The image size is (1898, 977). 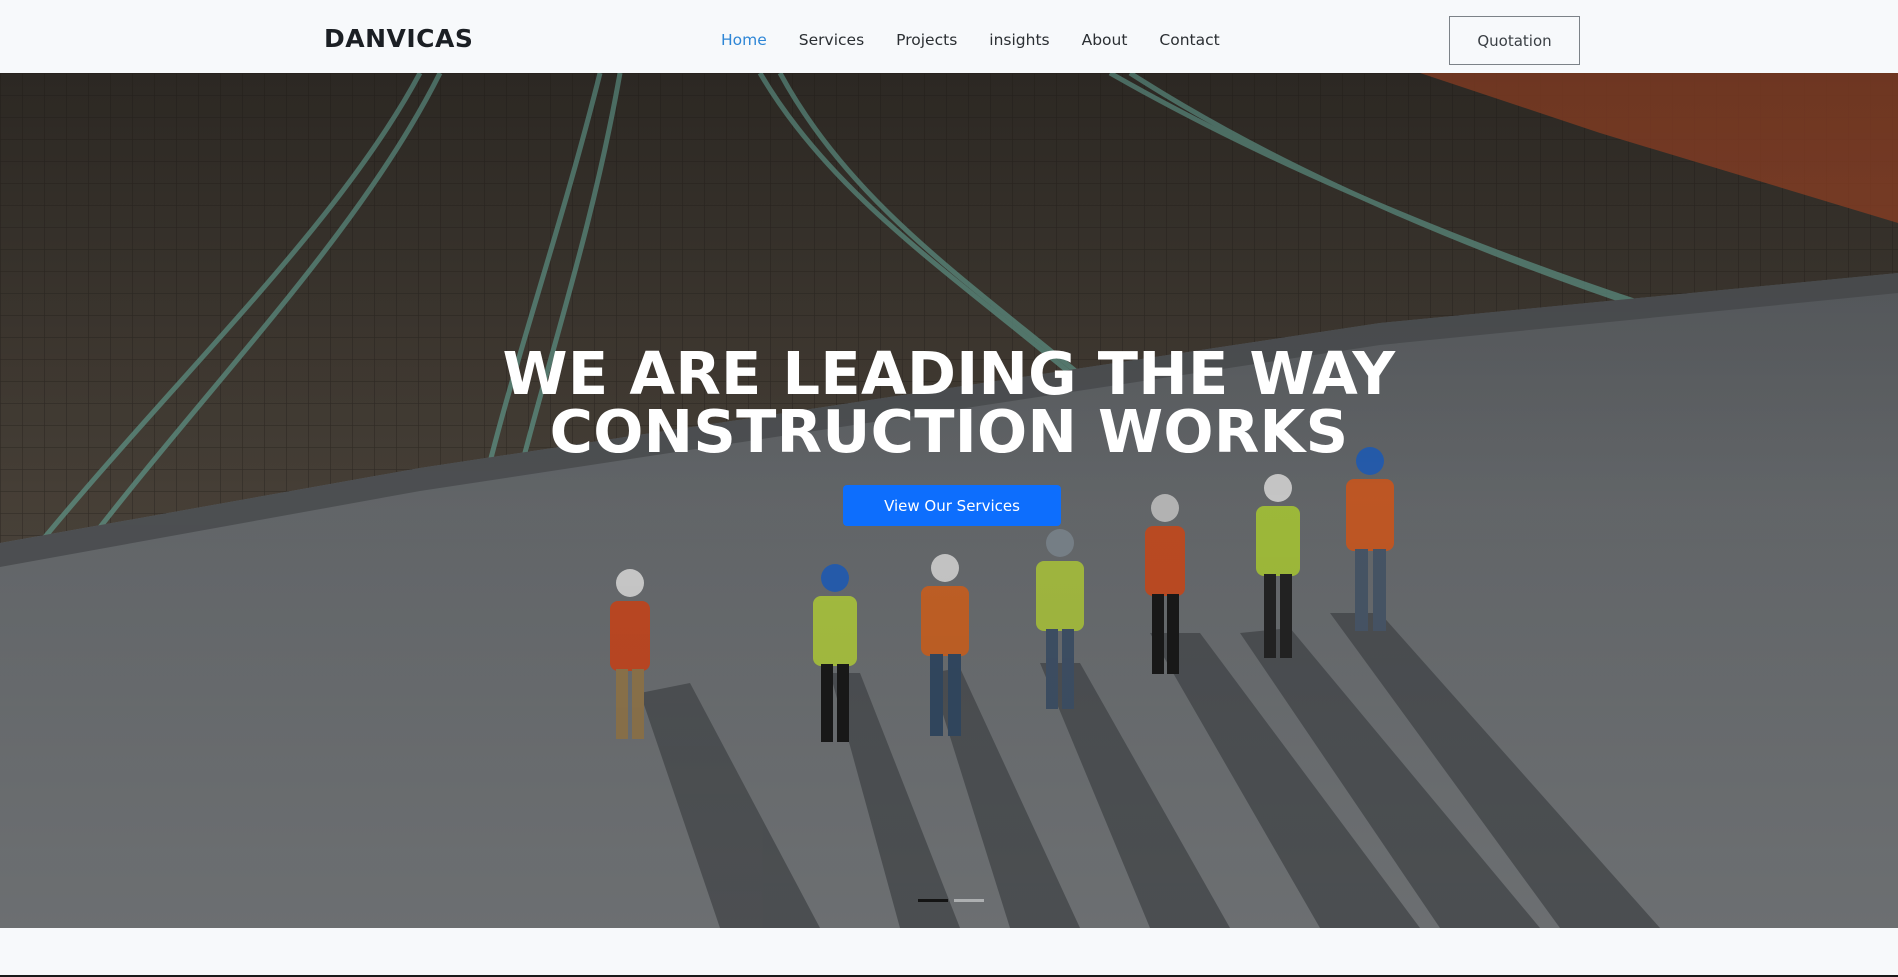 What do you see at coordinates (952, 505) in the screenshot?
I see `view-services-button: View Our Services` at bounding box center [952, 505].